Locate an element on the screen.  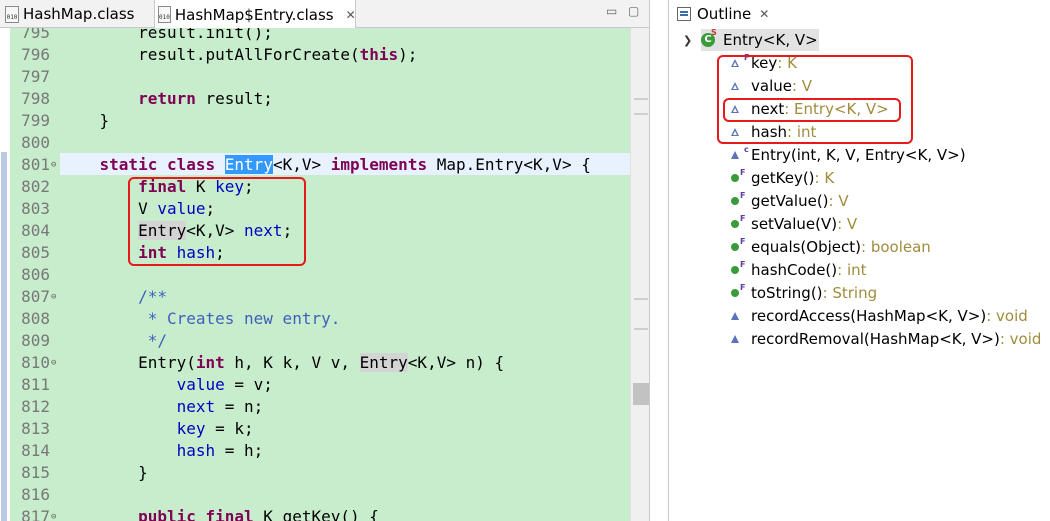
line-number: 800 is located at coordinates (35, 142).